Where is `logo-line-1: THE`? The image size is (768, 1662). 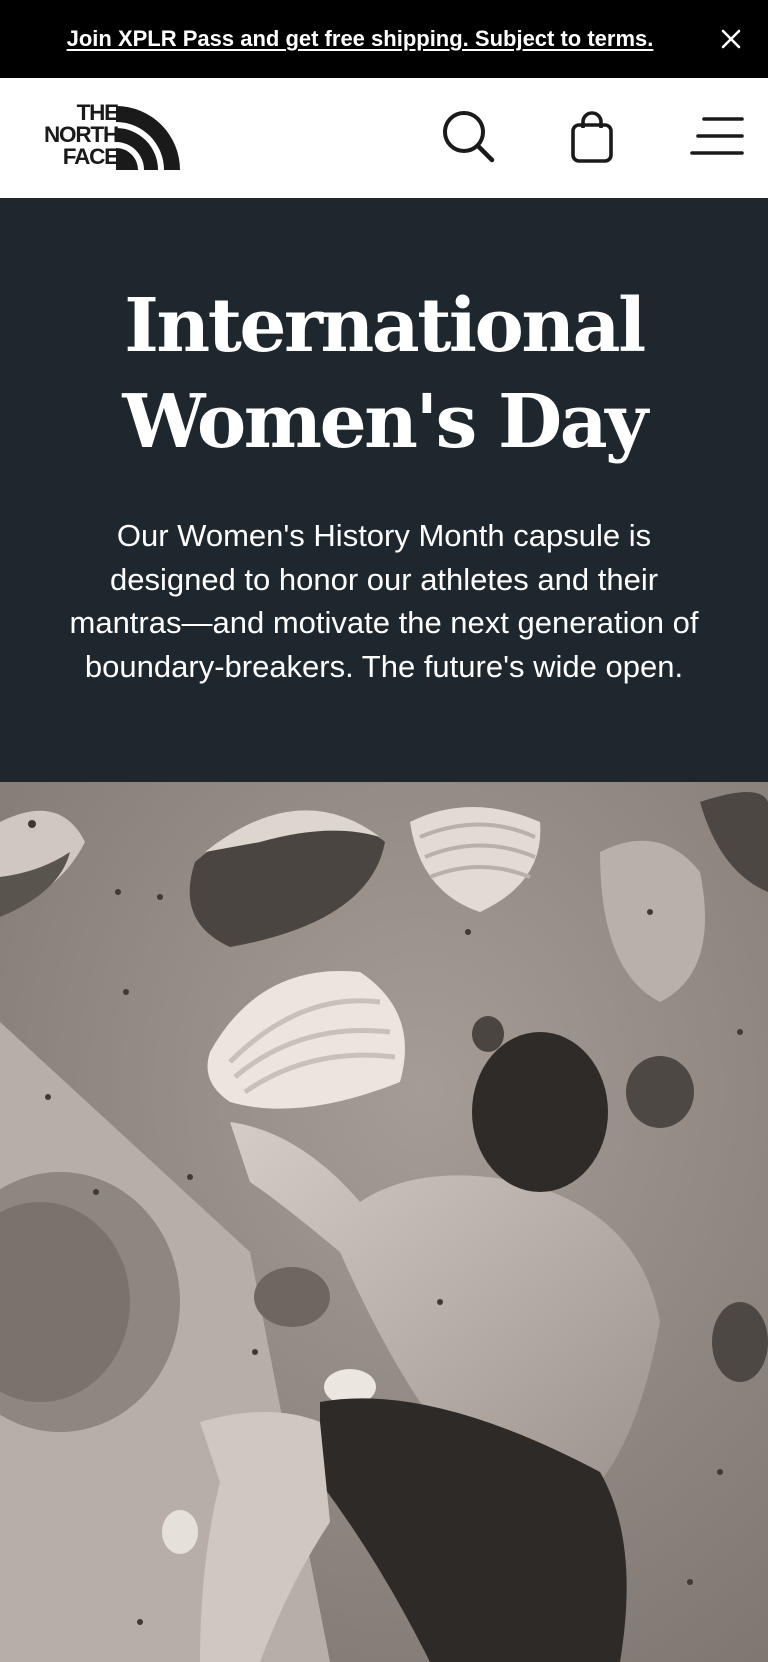 logo-line-1: THE is located at coordinates (98, 112).